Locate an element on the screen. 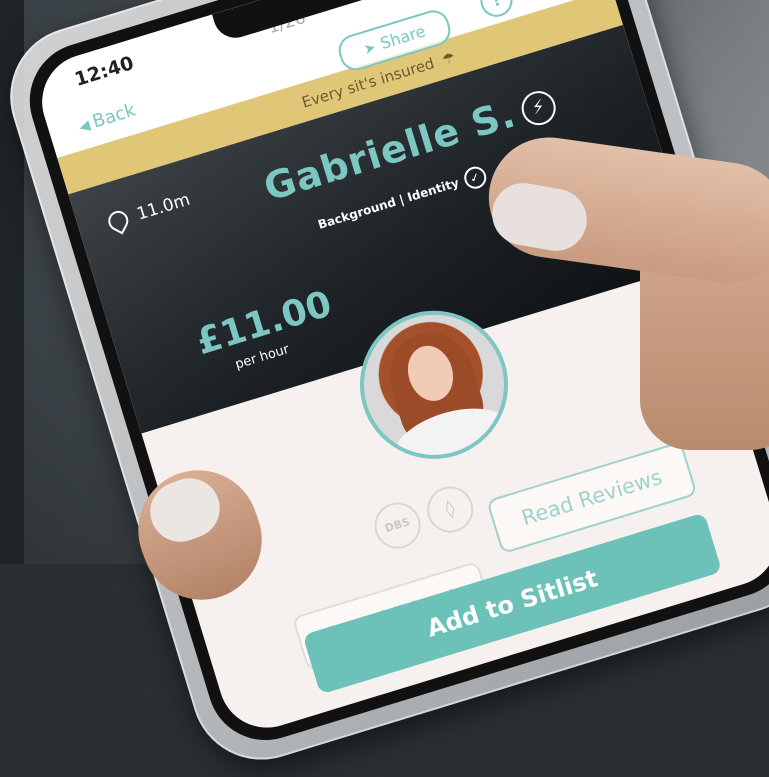 The image size is (769, 777). verified-check-icon: ✓ is located at coordinates (475, 178).